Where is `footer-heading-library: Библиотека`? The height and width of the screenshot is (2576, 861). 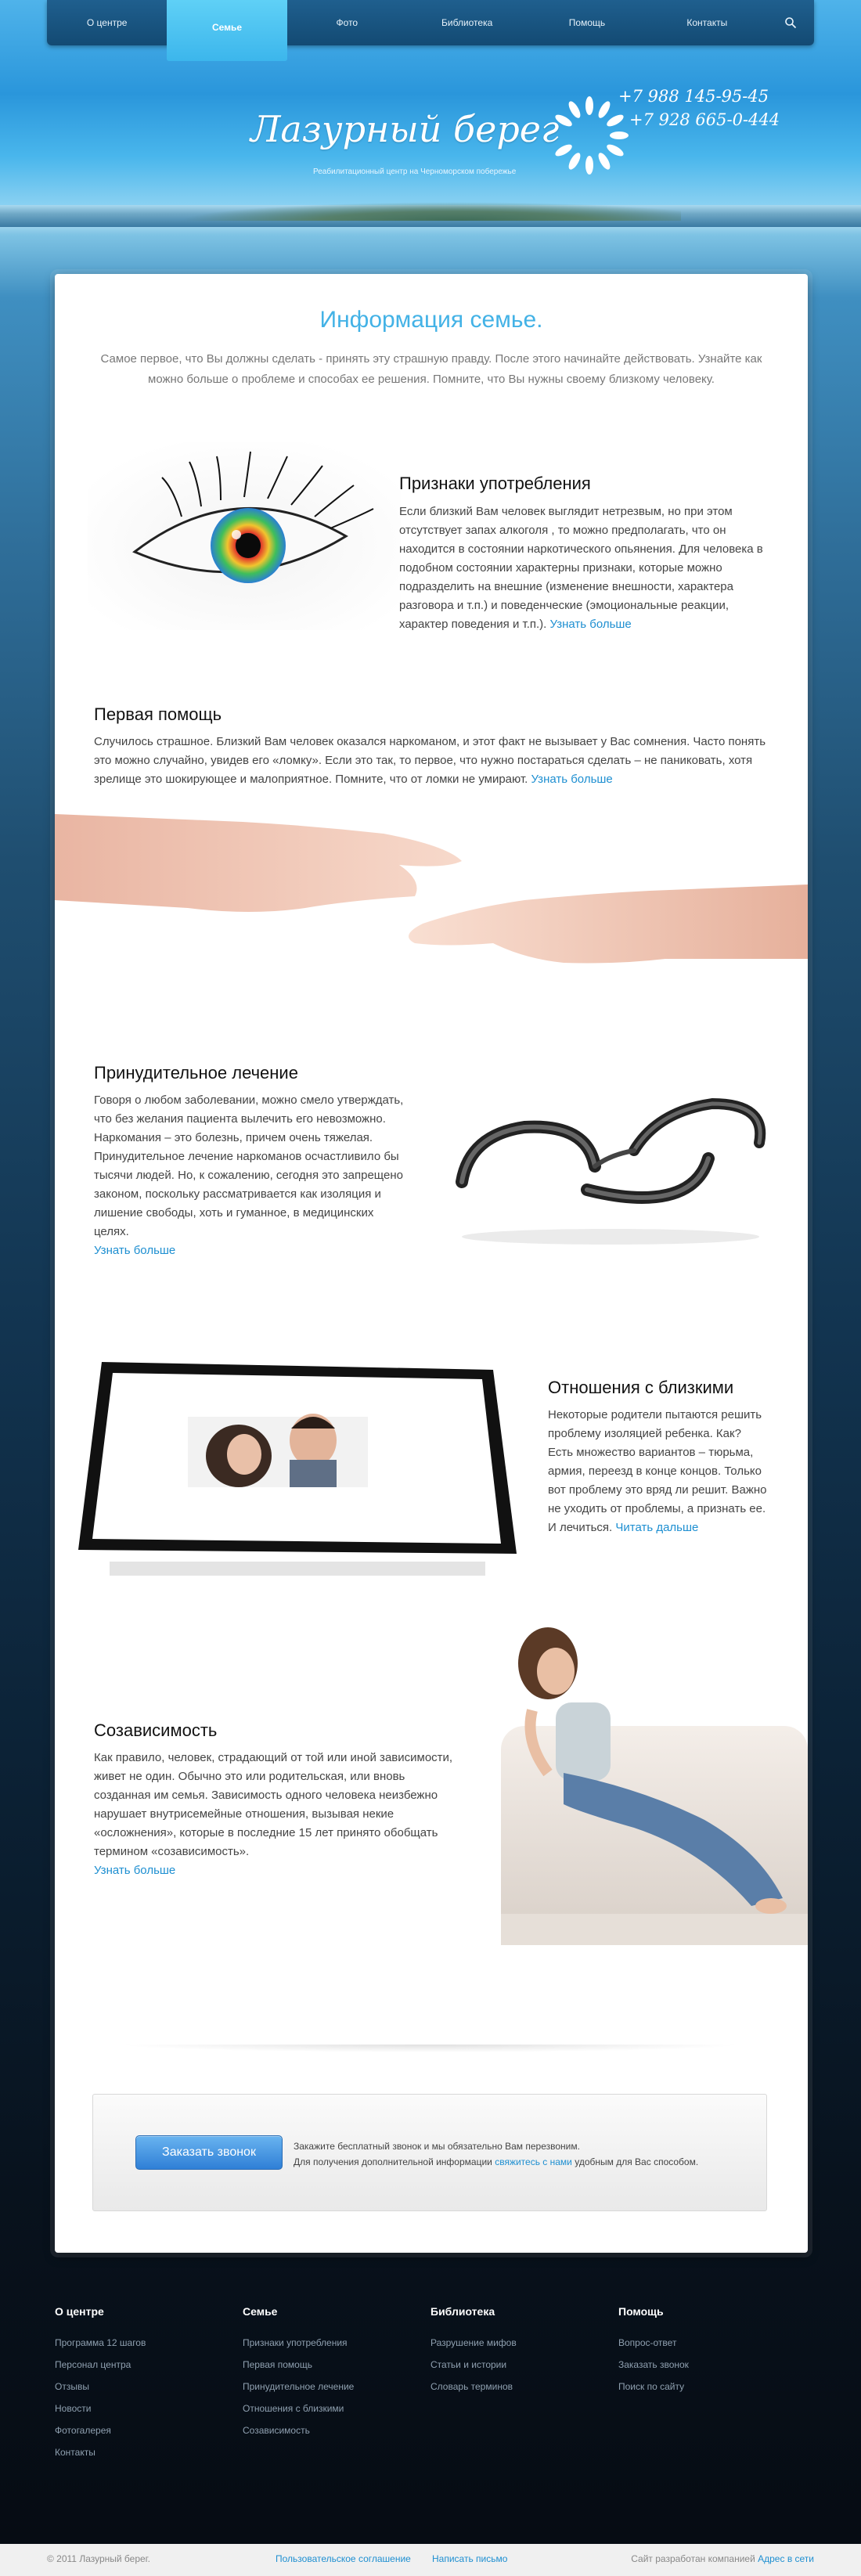
footer-heading-library: Библиотека is located at coordinates (462, 2311).